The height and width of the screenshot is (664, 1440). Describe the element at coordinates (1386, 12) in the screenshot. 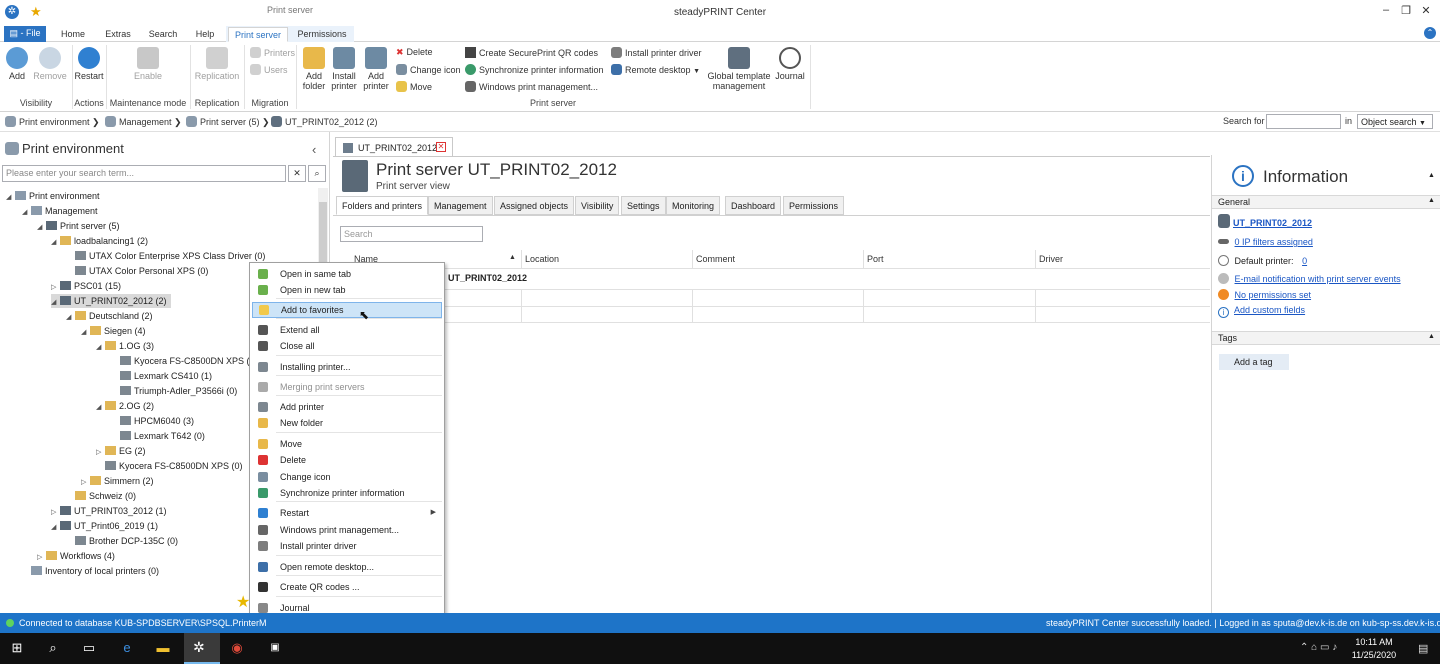

I see `minimize-button: –` at that location.